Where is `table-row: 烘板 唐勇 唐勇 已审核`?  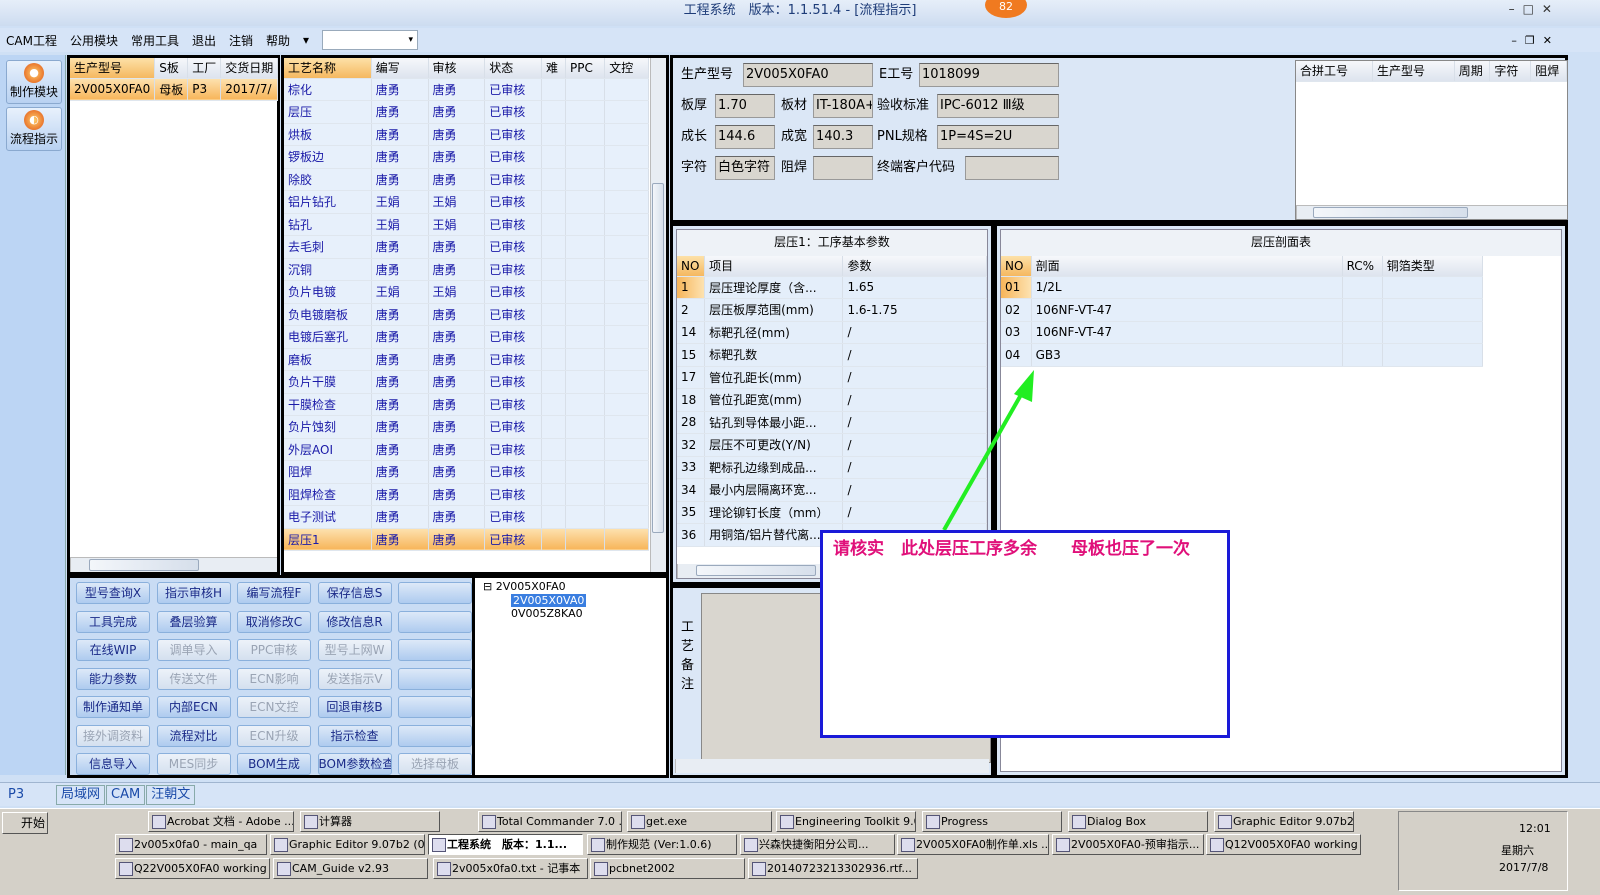 table-row: 烘板 唐勇 唐勇 已审核 is located at coordinates (466, 134).